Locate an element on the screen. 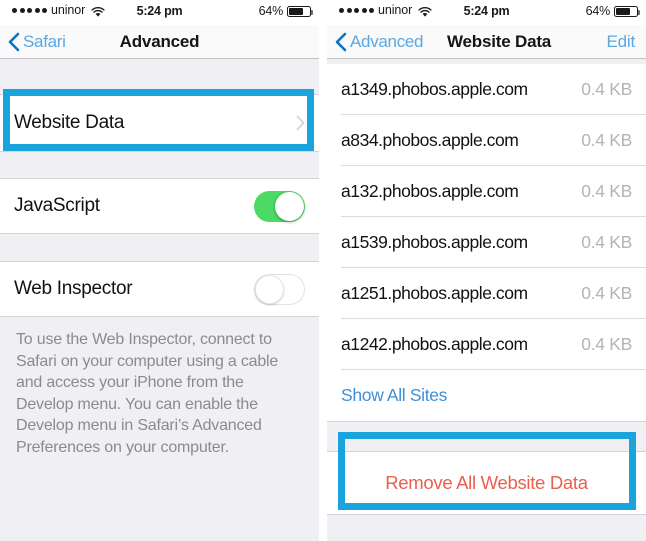  web-inspector-toggle is located at coordinates (279, 289).